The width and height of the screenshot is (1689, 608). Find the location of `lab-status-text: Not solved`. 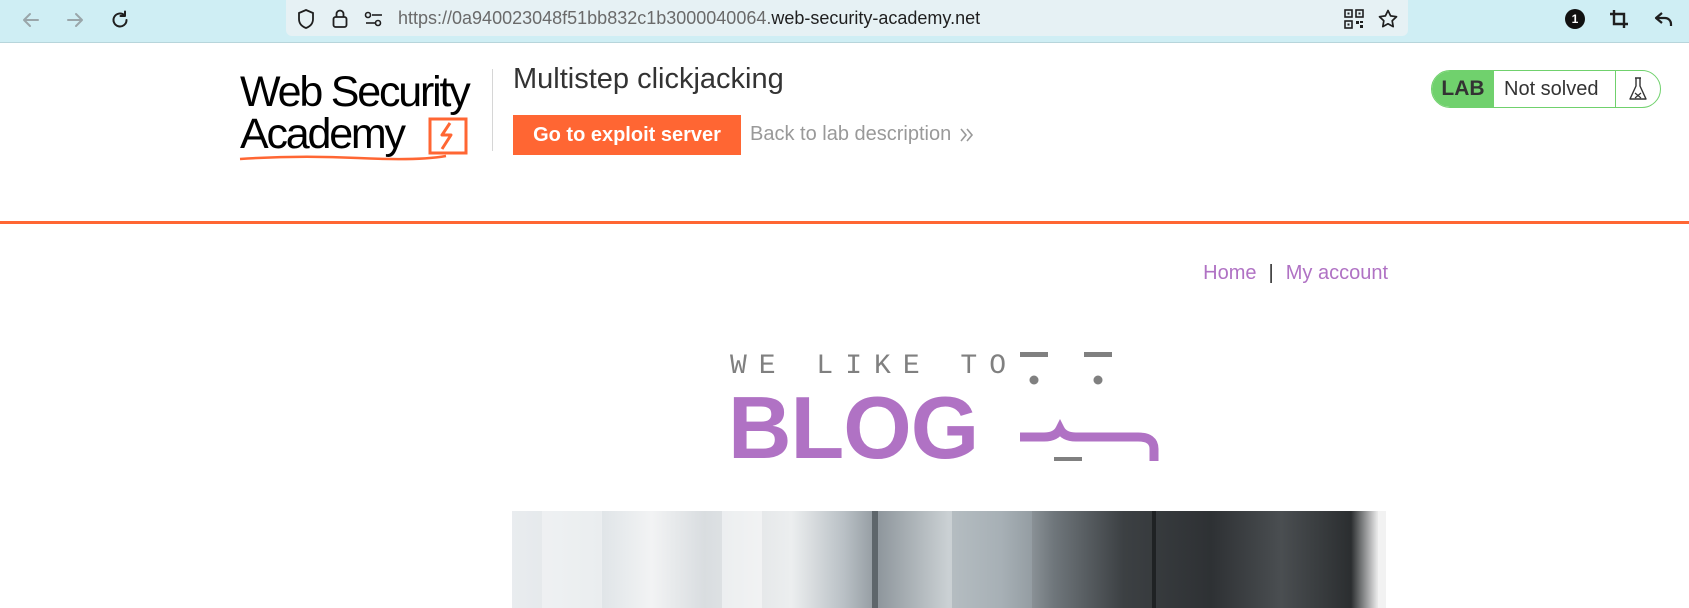

lab-status-text: Not solved is located at coordinates (1551, 88).